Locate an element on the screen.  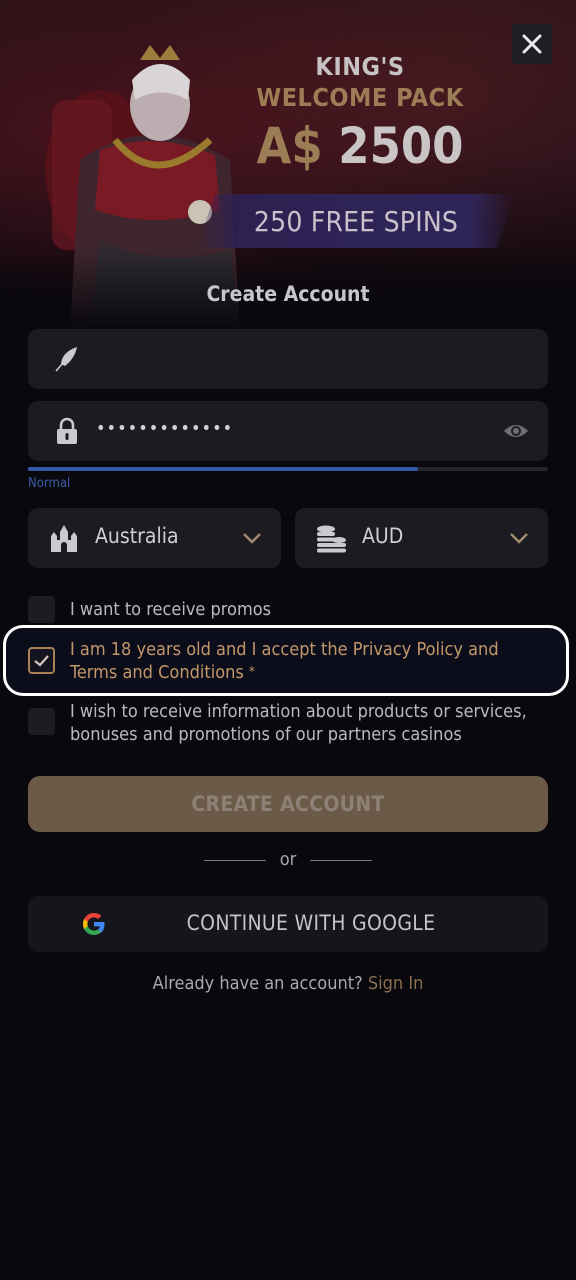
promos-option: I want to receive promos is located at coordinates (288, 610).